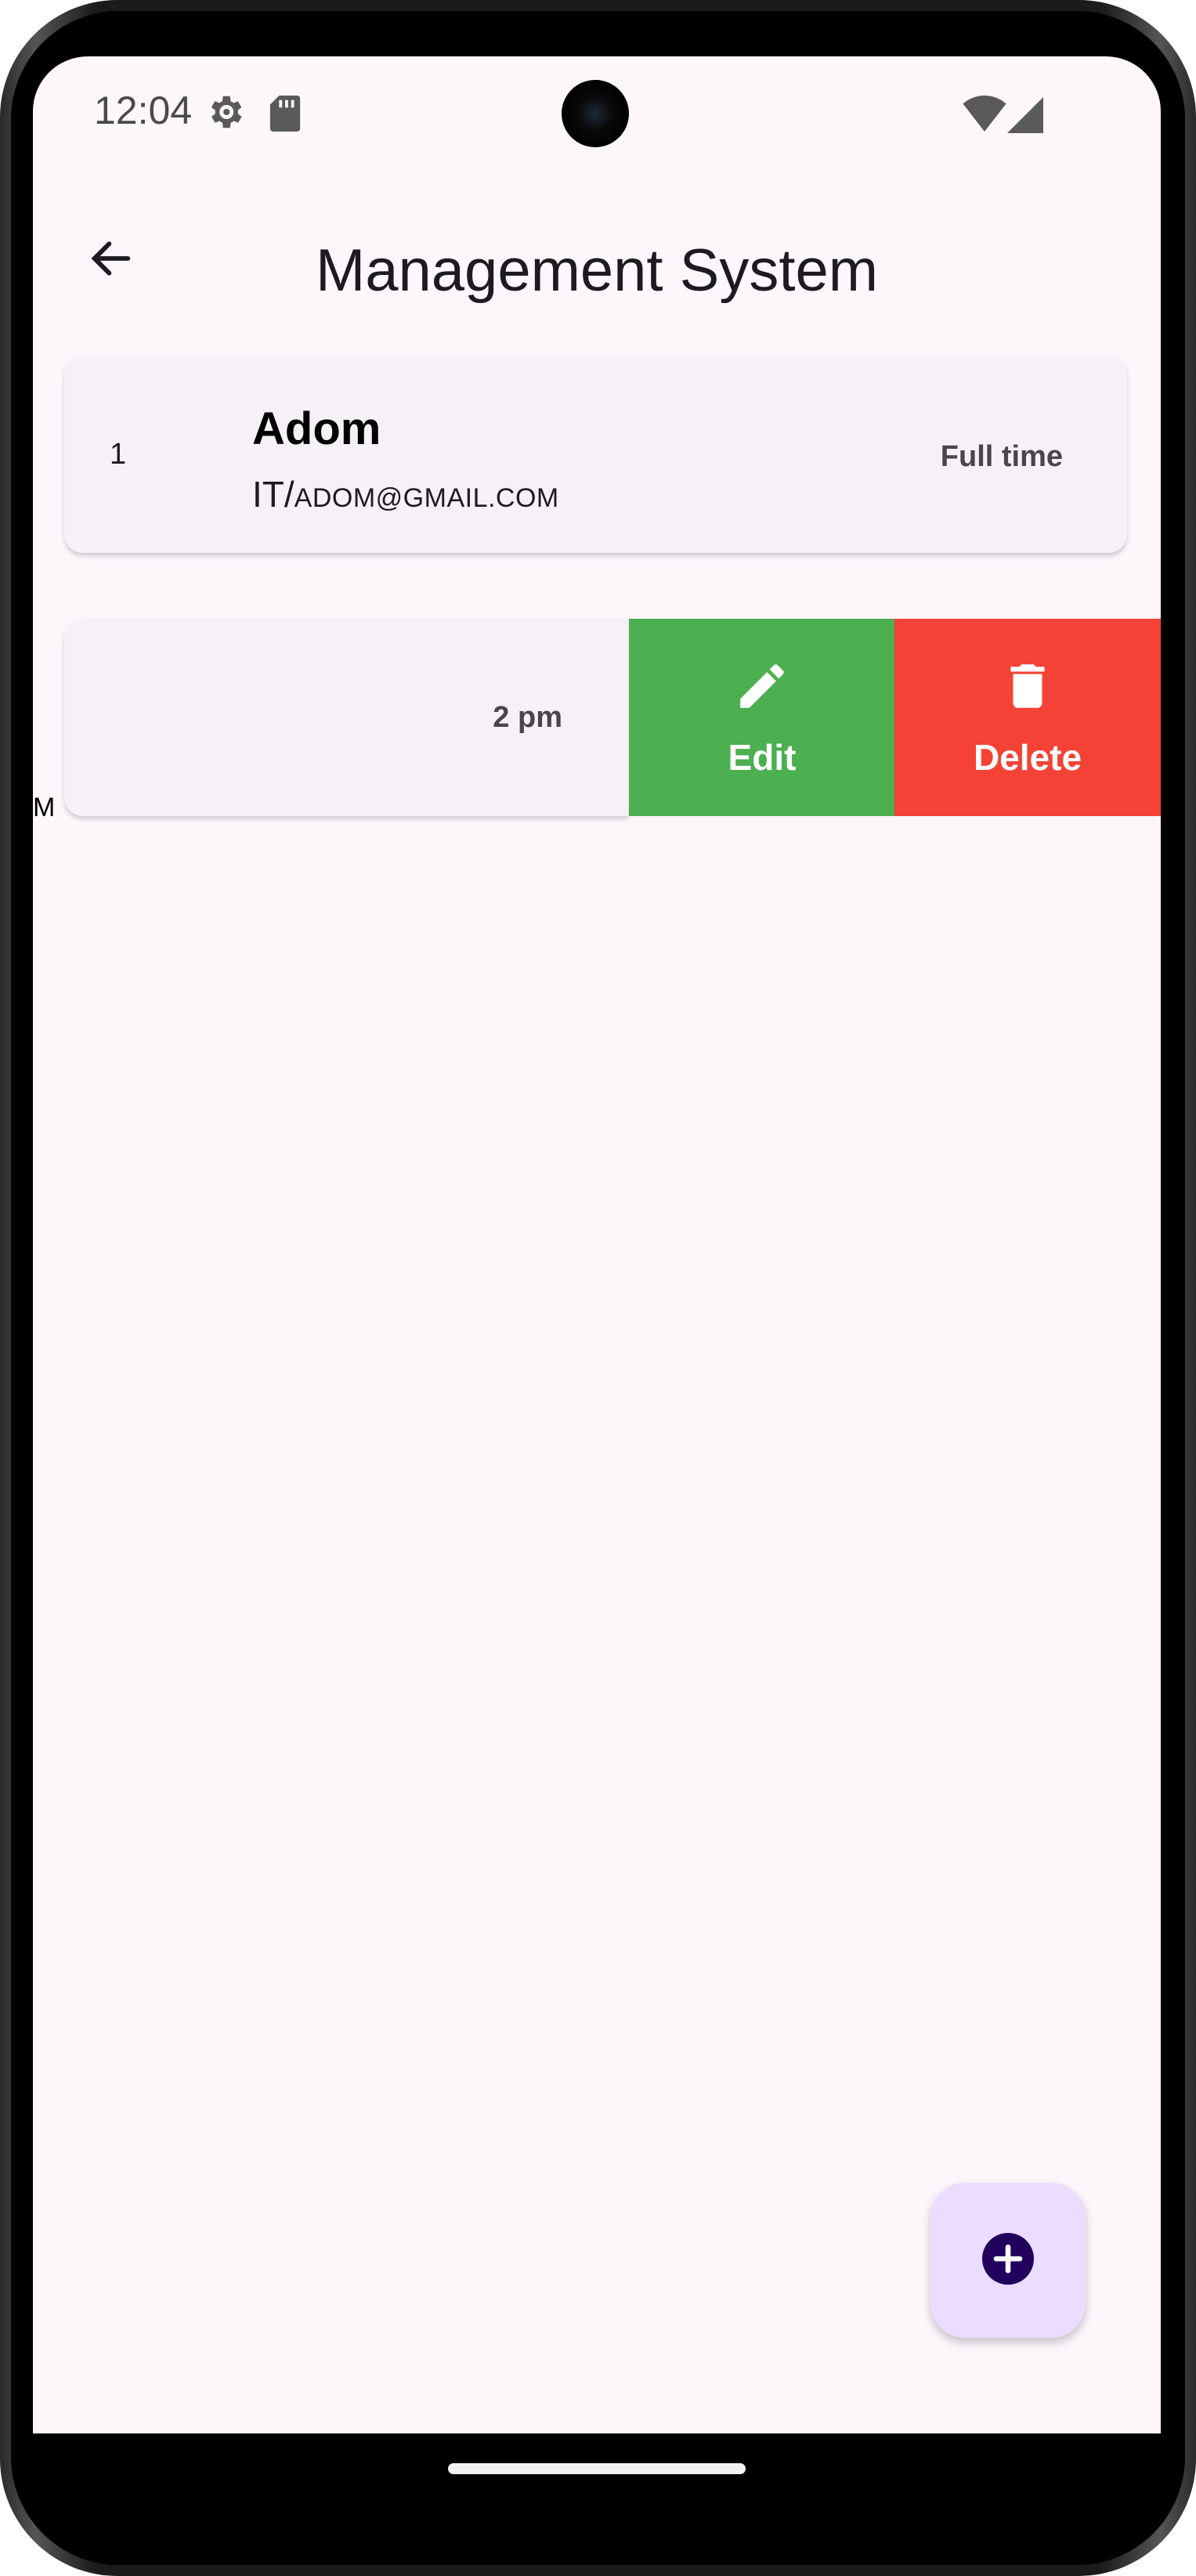 The height and width of the screenshot is (2576, 1196). Describe the element at coordinates (285, 115) in the screenshot. I see `sd-card-icon` at that location.